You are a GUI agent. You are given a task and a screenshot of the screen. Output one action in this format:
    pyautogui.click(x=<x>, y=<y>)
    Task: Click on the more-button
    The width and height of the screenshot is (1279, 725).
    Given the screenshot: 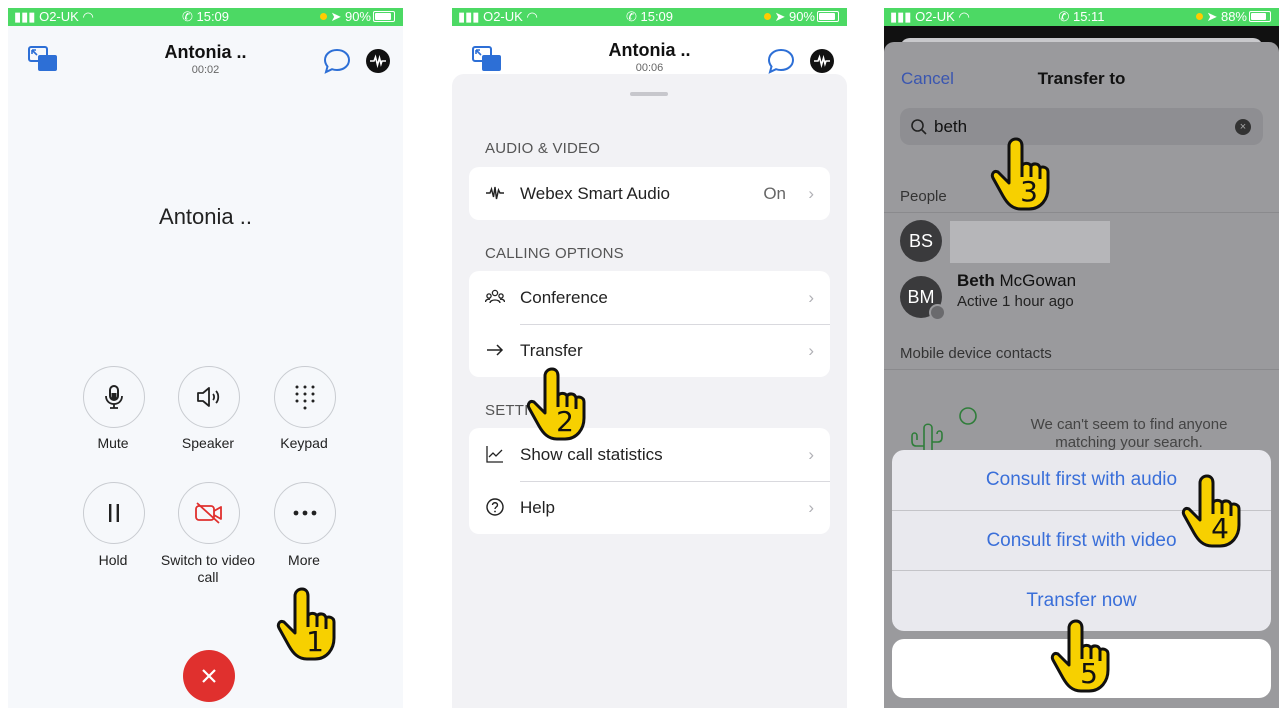 What is the action you would take?
    pyautogui.click(x=305, y=513)
    